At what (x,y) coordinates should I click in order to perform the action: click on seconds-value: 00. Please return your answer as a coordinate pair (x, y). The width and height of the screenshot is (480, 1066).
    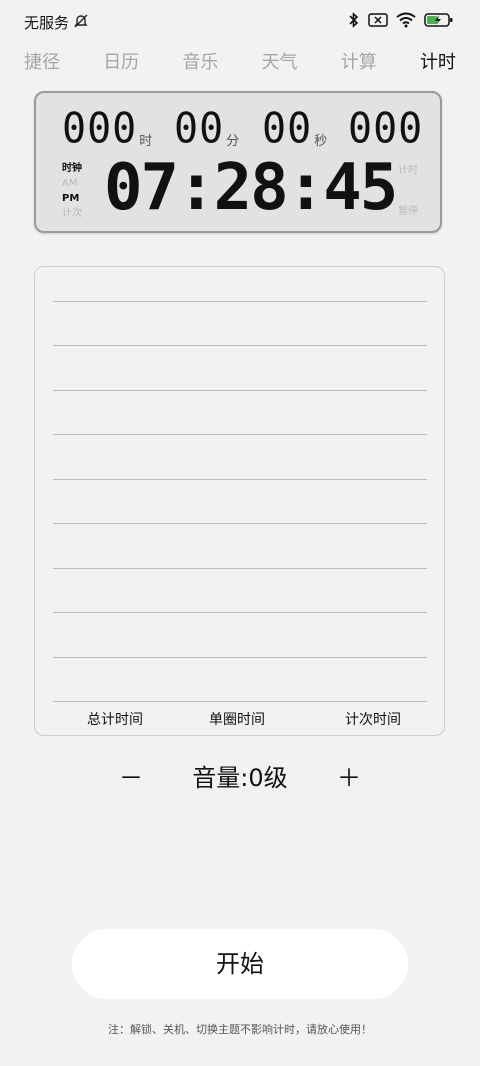
    Looking at the image, I should click on (287, 129).